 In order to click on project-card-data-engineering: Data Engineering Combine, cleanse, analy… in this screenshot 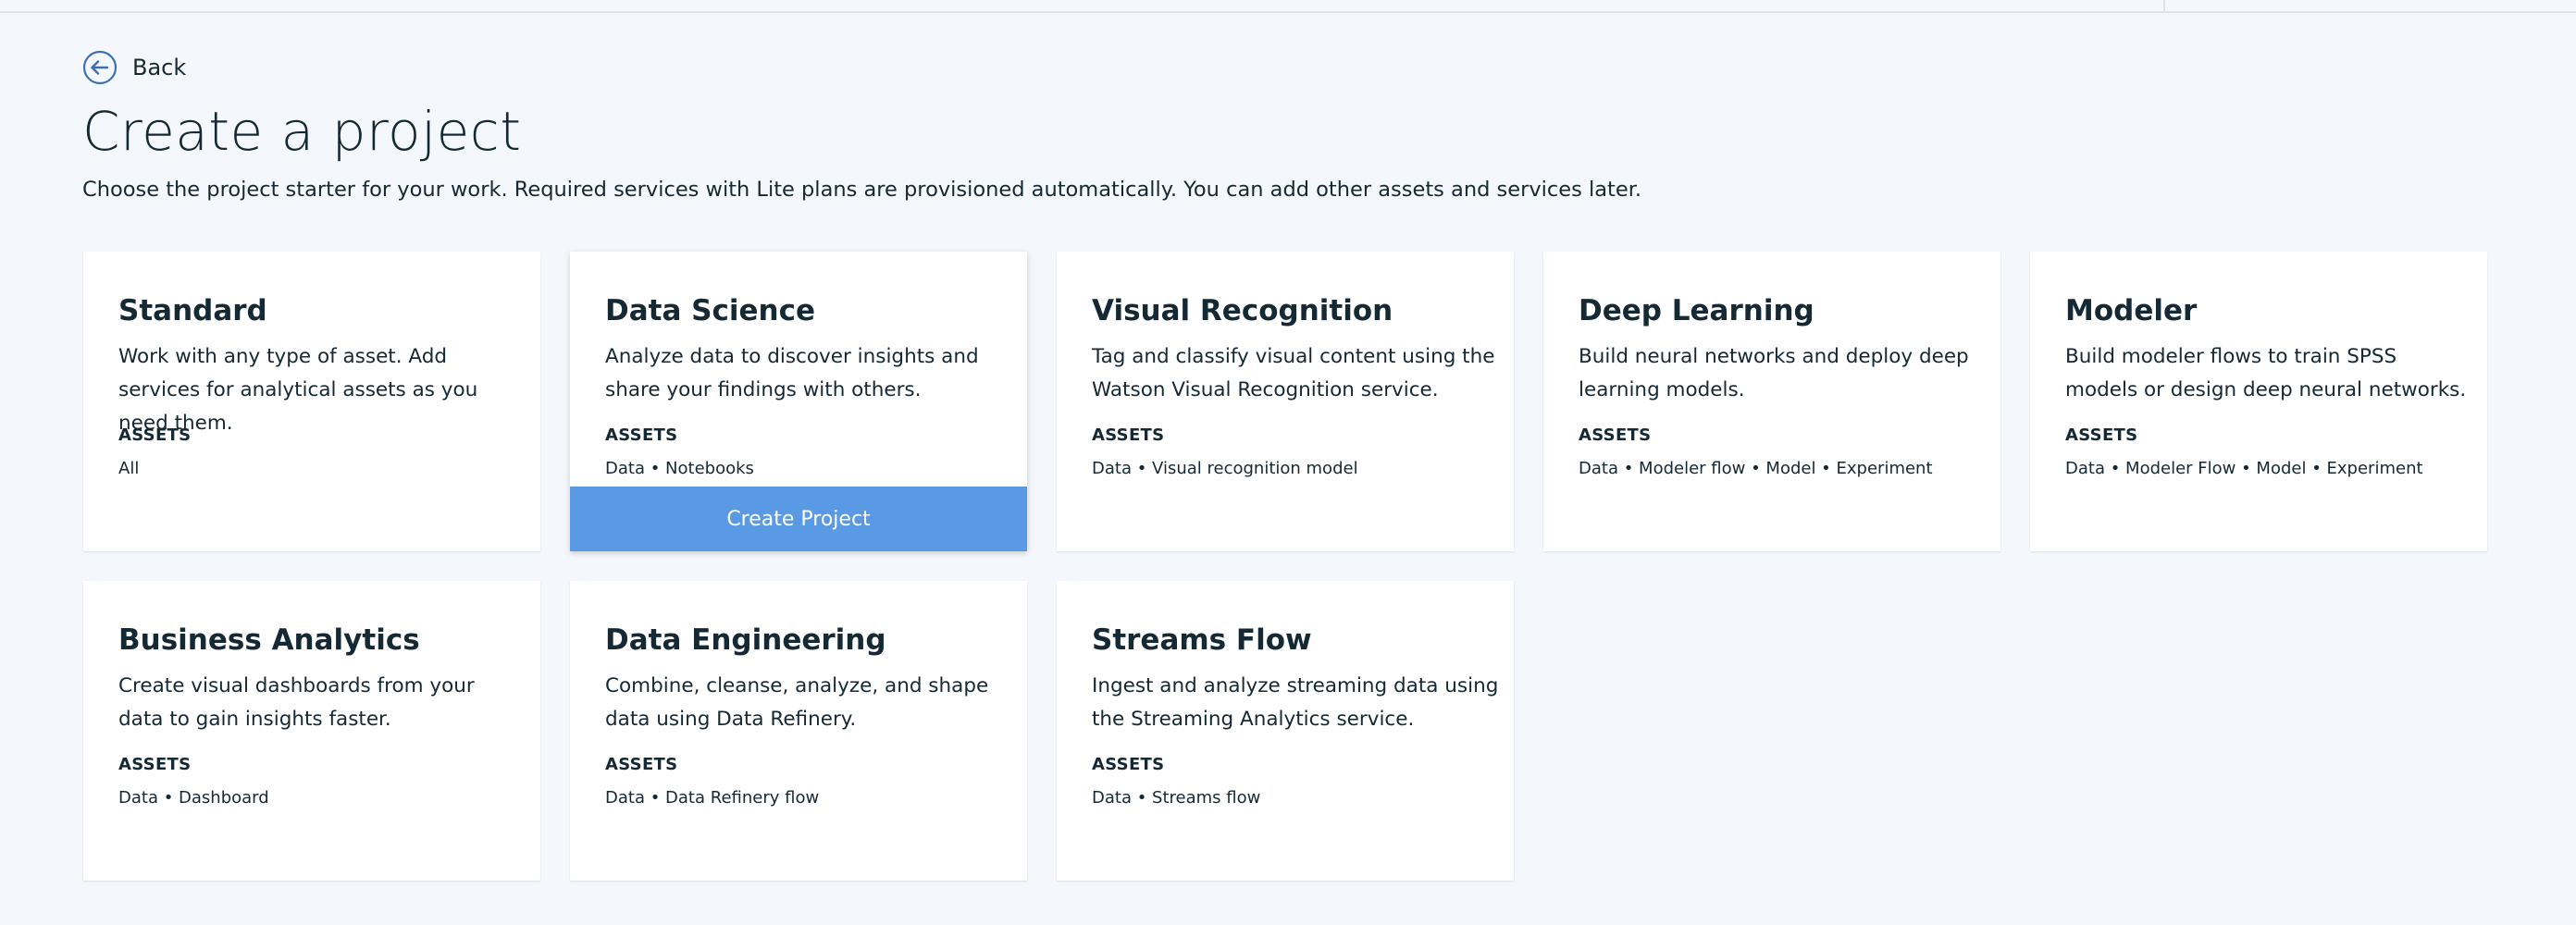, I will do `click(799, 731)`.